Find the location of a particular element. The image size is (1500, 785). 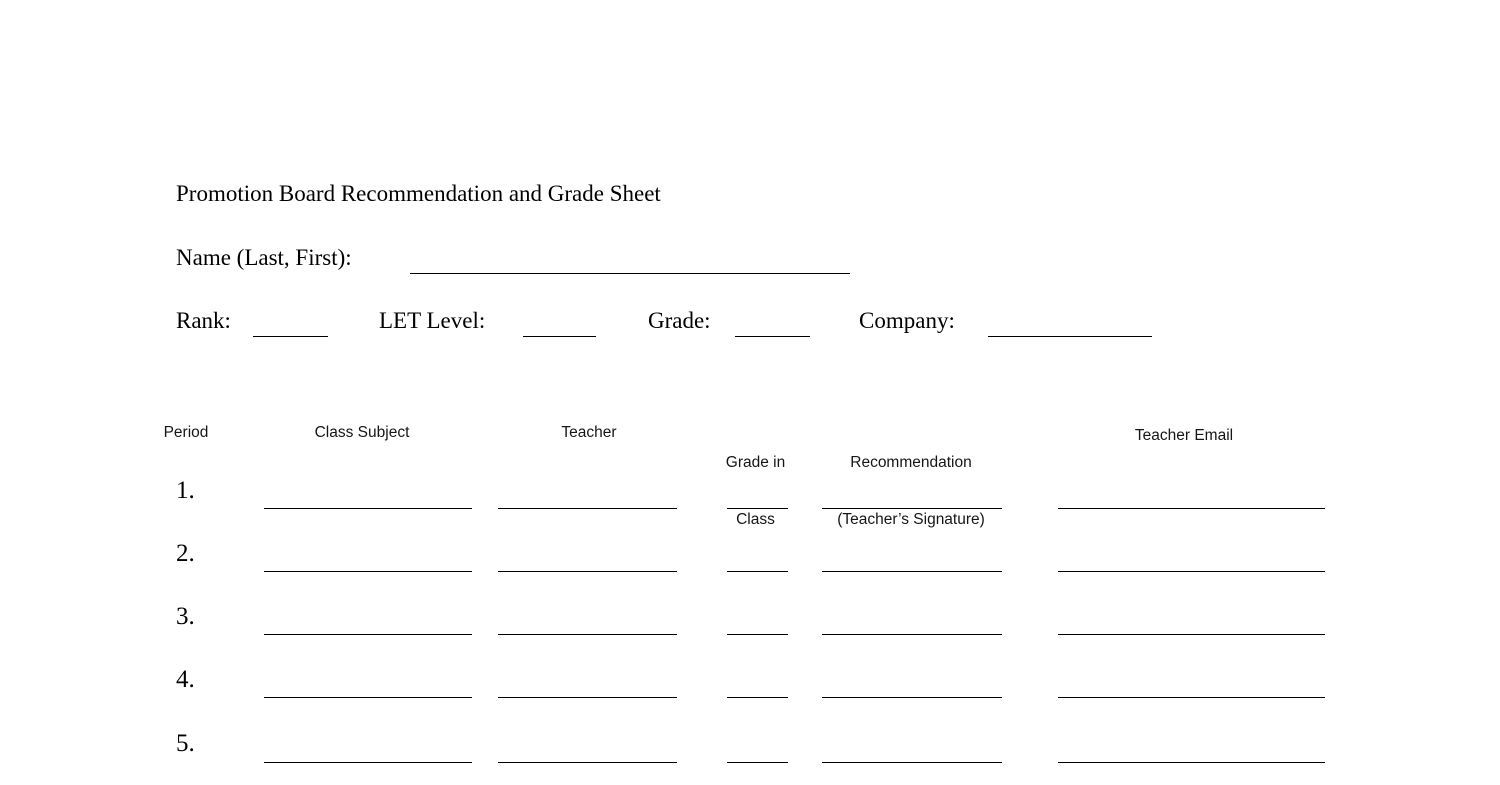

let-level-field-label: LET Level: is located at coordinates (432, 320).